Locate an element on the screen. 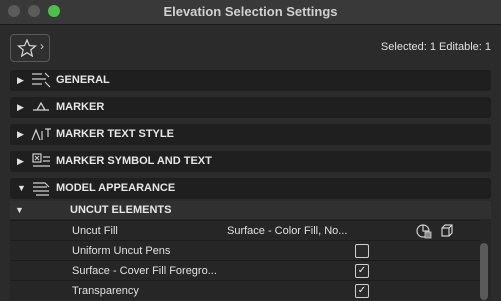  vertical-scrollbar is located at coordinates (484, 271).